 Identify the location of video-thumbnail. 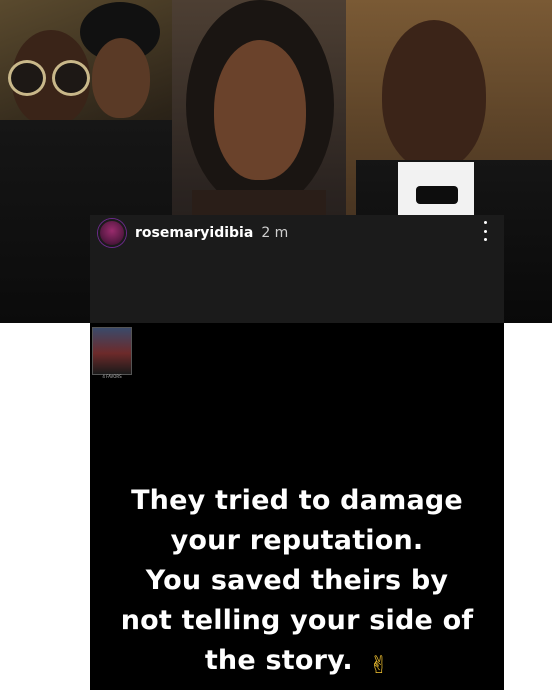
(112, 351).